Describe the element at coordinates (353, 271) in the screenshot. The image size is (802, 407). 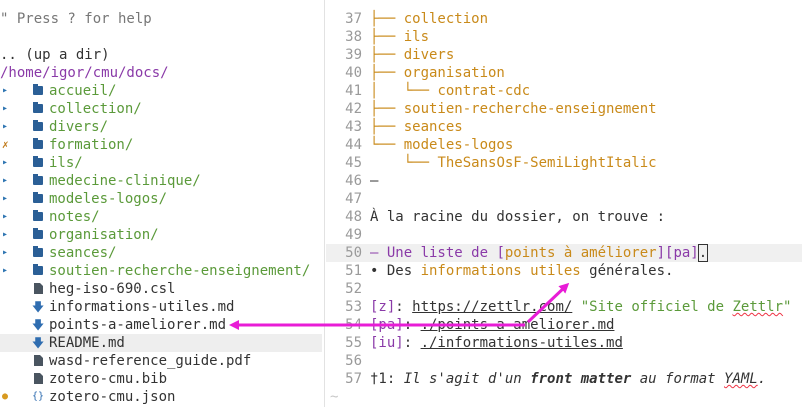
I see `line-number: 51` at that location.